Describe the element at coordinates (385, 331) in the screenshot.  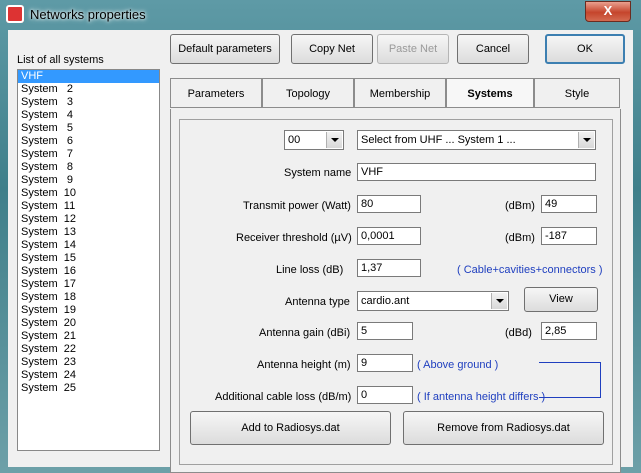
I see `antenna-gain-field: 5` at that location.